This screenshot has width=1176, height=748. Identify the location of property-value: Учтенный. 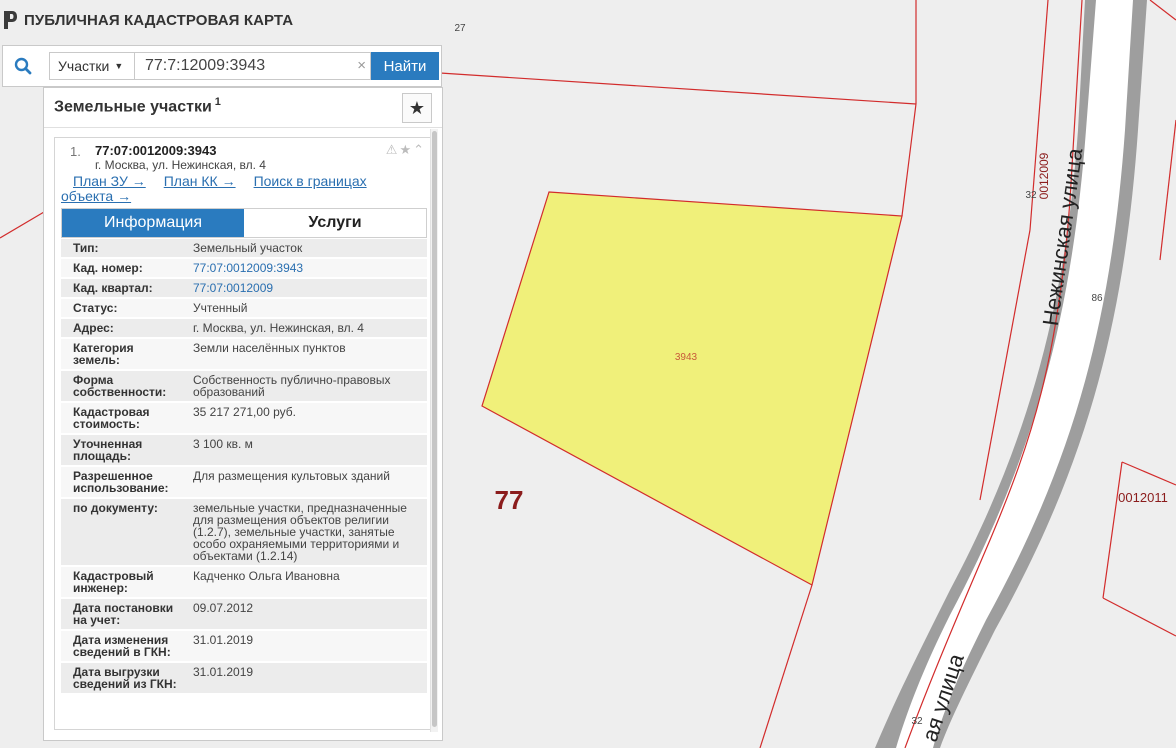
(220, 308).